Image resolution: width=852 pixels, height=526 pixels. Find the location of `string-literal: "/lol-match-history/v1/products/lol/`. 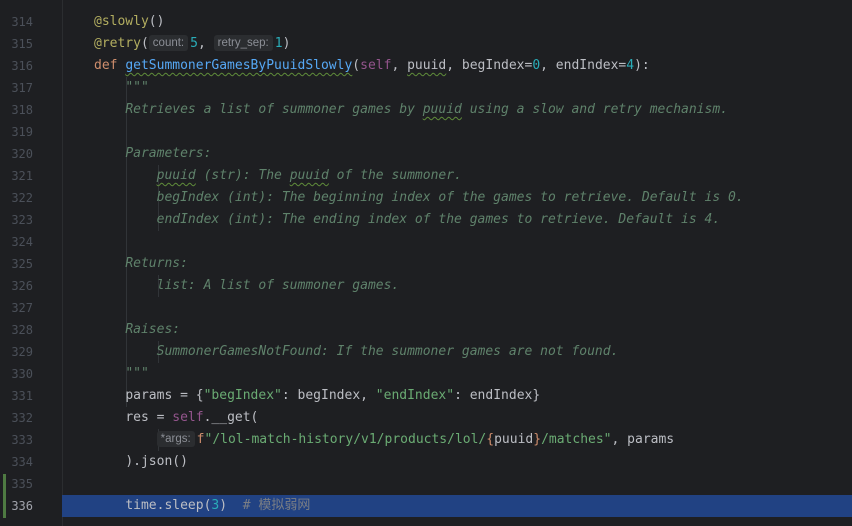

string-literal: "/lol-match-history/v1/products/lol/ is located at coordinates (345, 439).